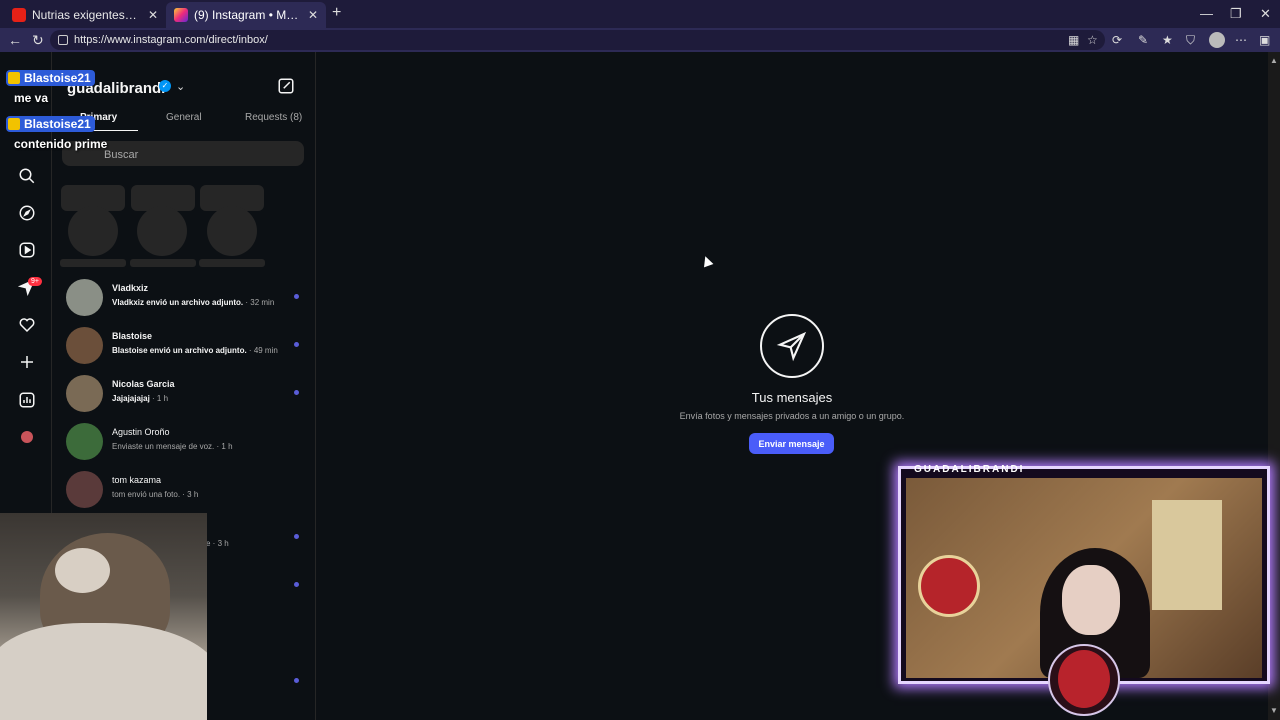 The image size is (1280, 720). What do you see at coordinates (137, 480) in the screenshot?
I see `conversation-name: tom kazama` at bounding box center [137, 480].